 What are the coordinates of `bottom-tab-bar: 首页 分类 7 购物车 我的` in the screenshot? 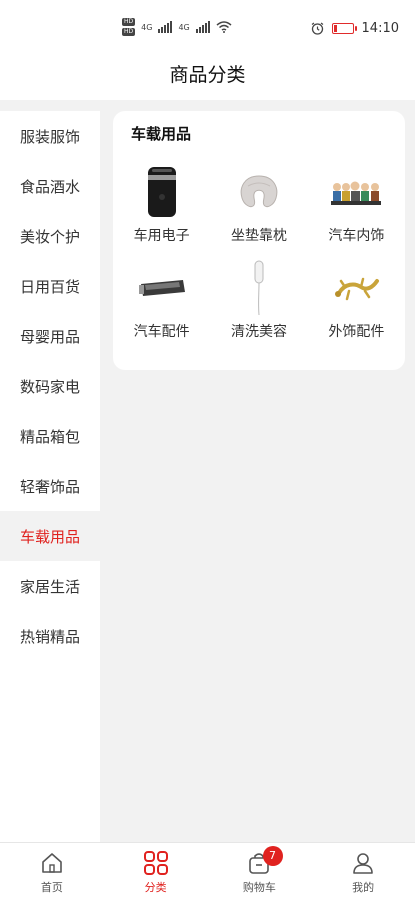 It's located at (207, 871).